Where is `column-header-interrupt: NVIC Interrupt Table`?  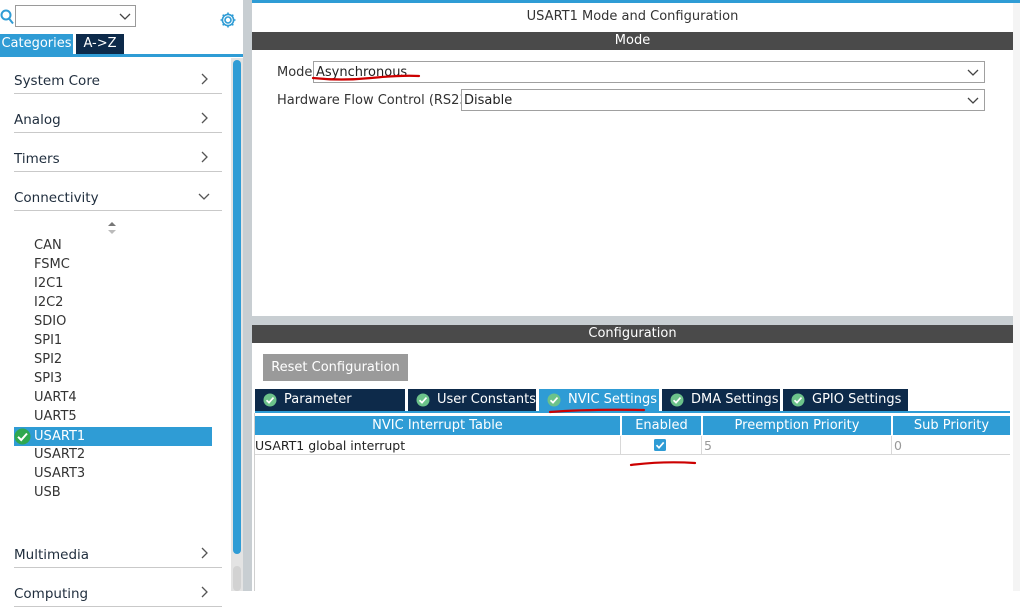
column-header-interrupt: NVIC Interrupt Table is located at coordinates (437, 425).